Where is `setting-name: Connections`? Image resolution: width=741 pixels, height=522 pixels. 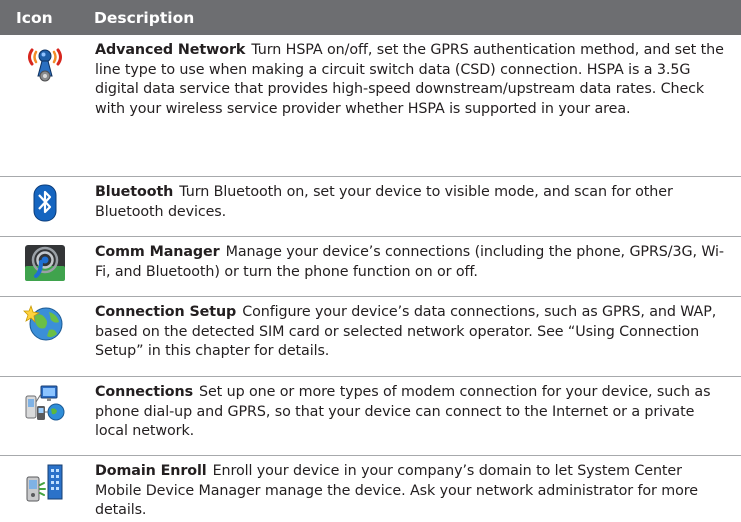
setting-name: Connections is located at coordinates (144, 392).